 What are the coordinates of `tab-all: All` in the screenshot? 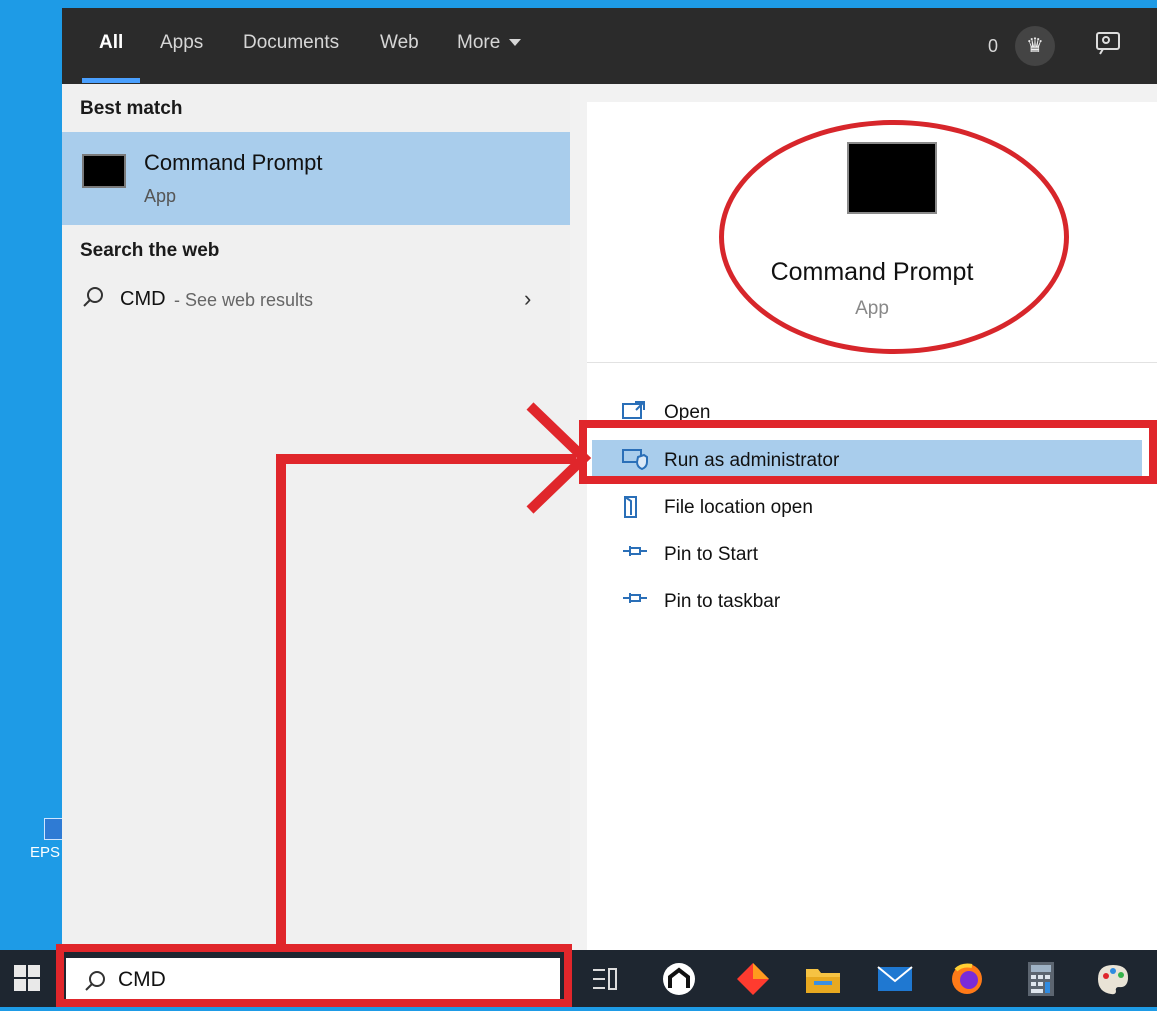 It's located at (111, 43).